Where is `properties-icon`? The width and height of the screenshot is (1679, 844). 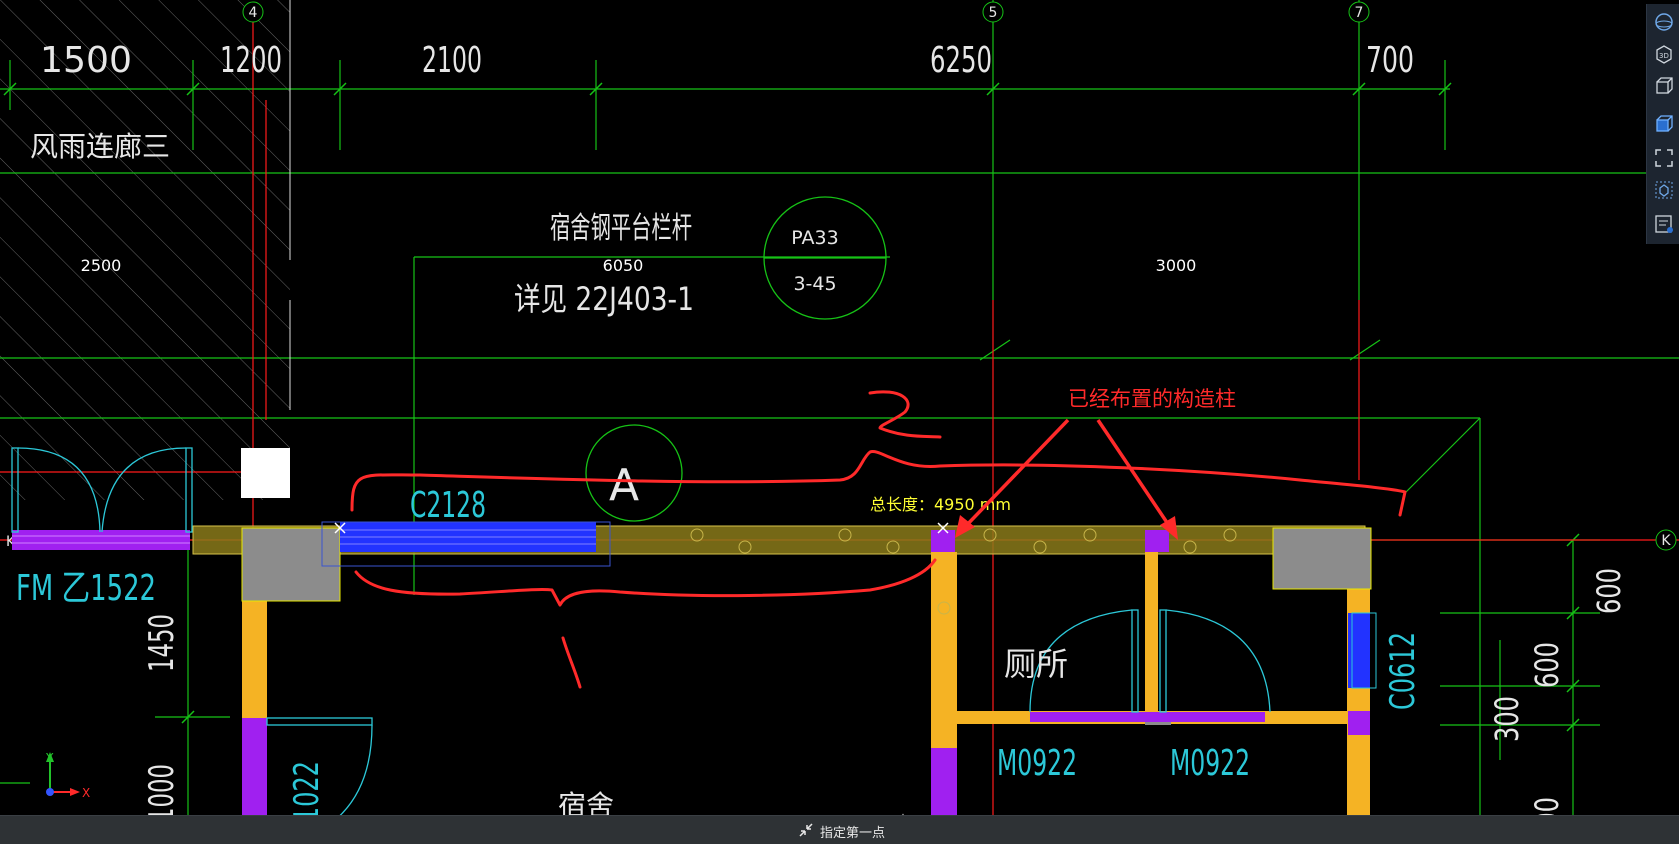 properties-icon is located at coordinates (1664, 224).